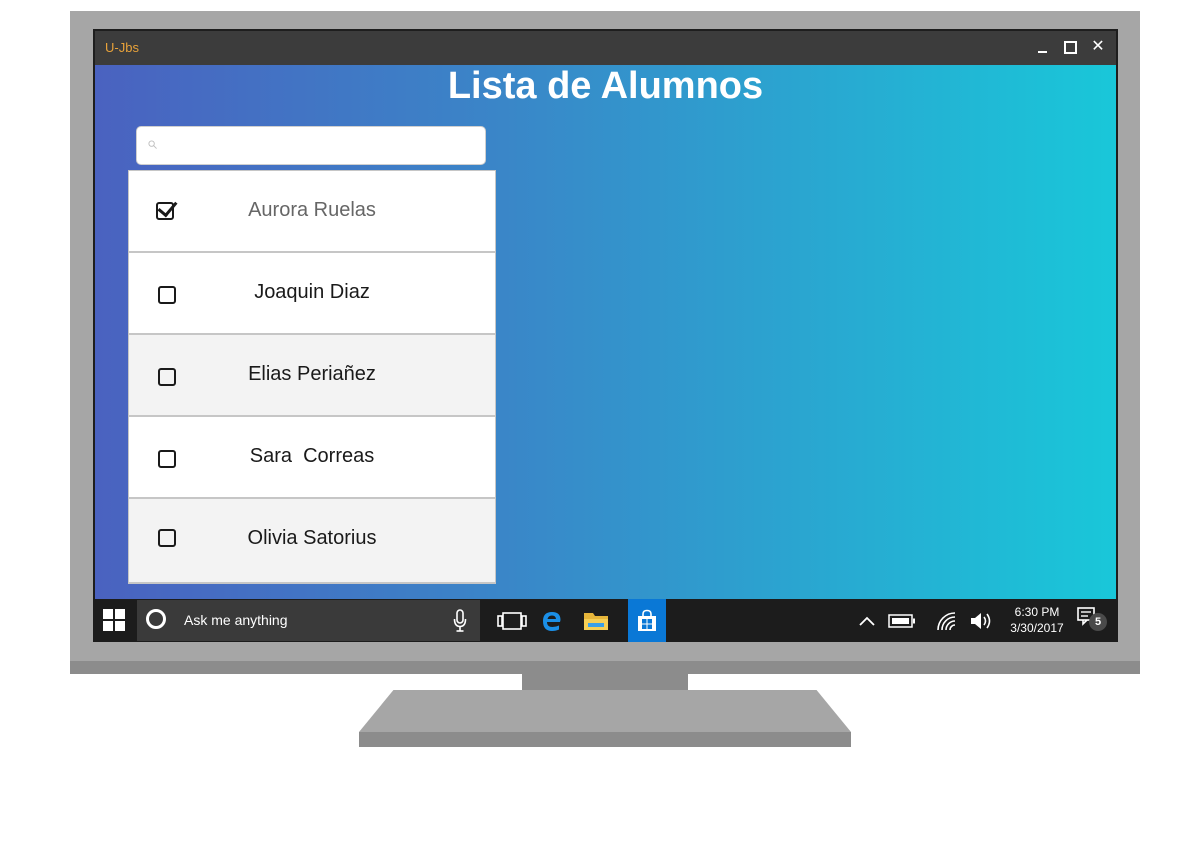 The image size is (1191, 858). What do you see at coordinates (596, 620) in the screenshot?
I see `file-explorer-icon` at bounding box center [596, 620].